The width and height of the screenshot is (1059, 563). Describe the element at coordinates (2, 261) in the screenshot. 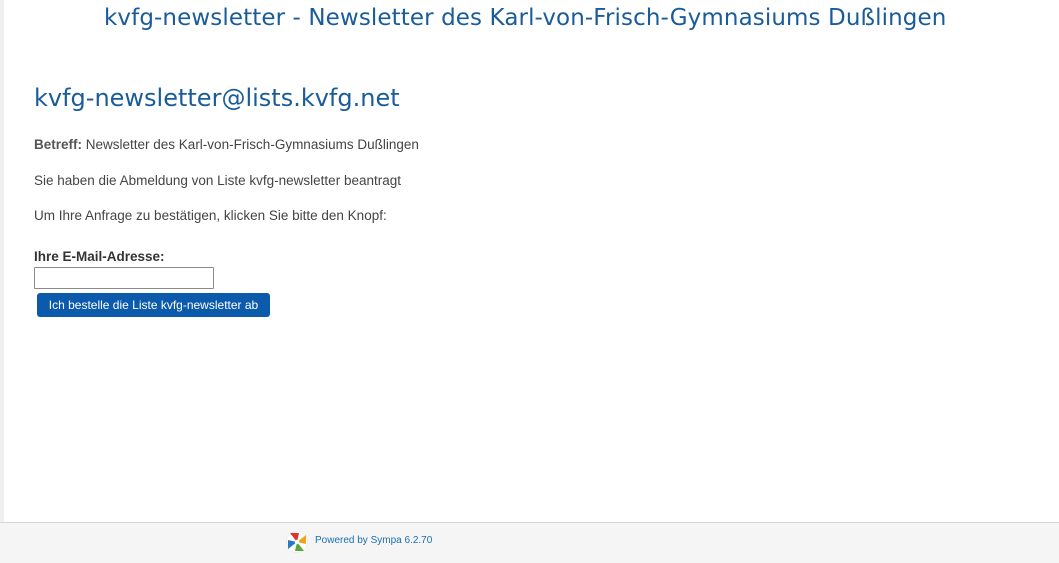

I see `left-border` at that location.